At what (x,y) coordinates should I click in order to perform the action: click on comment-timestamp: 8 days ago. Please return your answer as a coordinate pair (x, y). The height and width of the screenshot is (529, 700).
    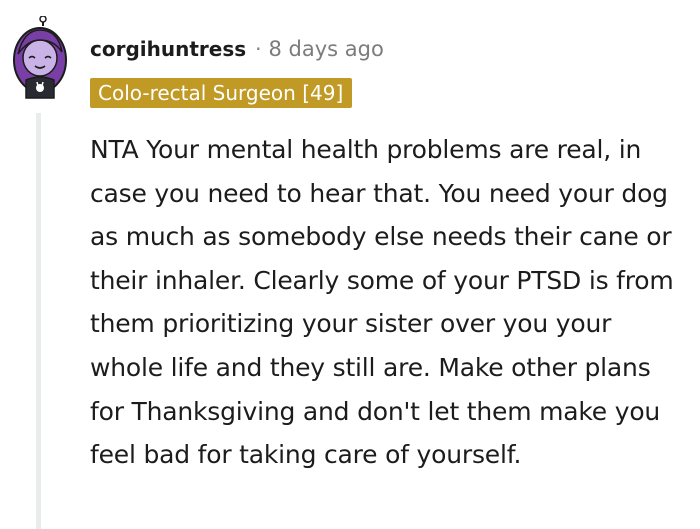
    Looking at the image, I should click on (326, 49).